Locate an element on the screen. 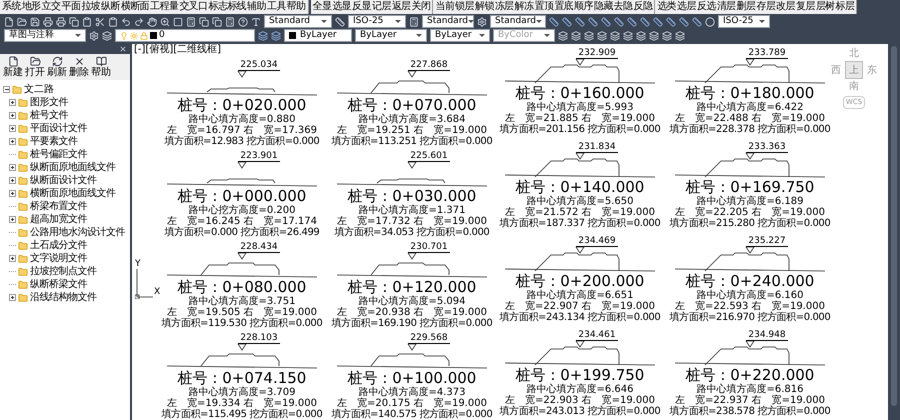  menu-item: 反显 is located at coordinates (361, 7).